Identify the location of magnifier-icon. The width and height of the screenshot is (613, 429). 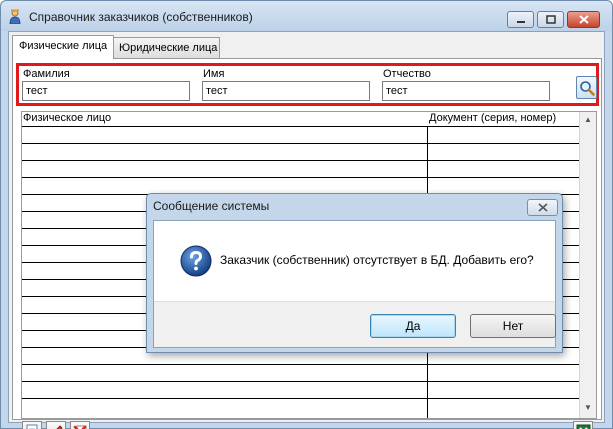
(587, 88).